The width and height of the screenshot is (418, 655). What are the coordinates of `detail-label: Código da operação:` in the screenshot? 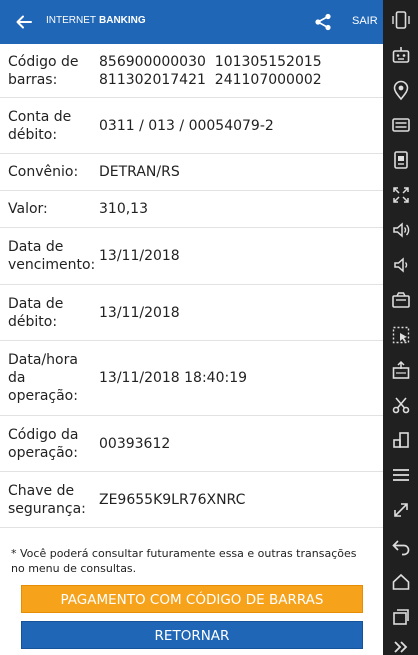 It's located at (49, 444).